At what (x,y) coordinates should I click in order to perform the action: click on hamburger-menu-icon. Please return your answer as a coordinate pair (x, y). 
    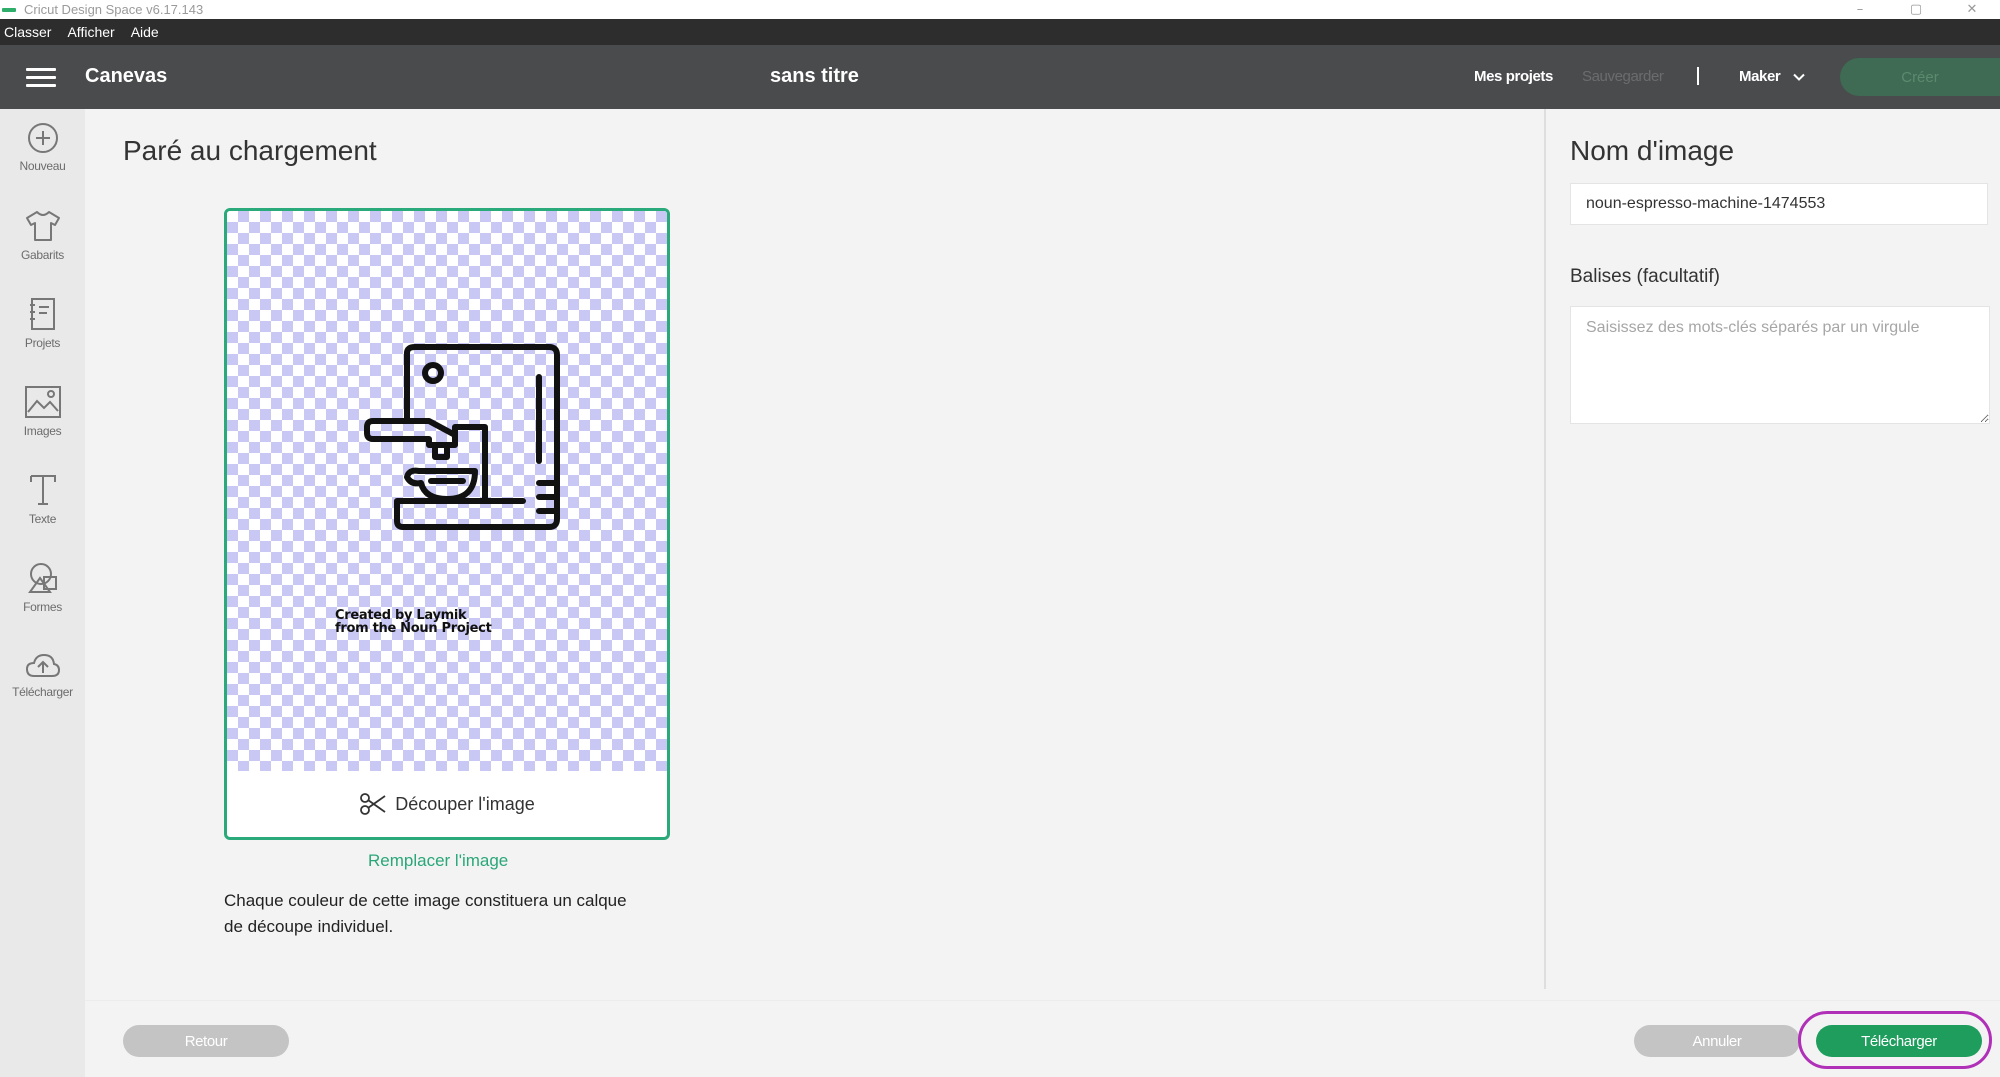
    Looking at the image, I should click on (41, 78).